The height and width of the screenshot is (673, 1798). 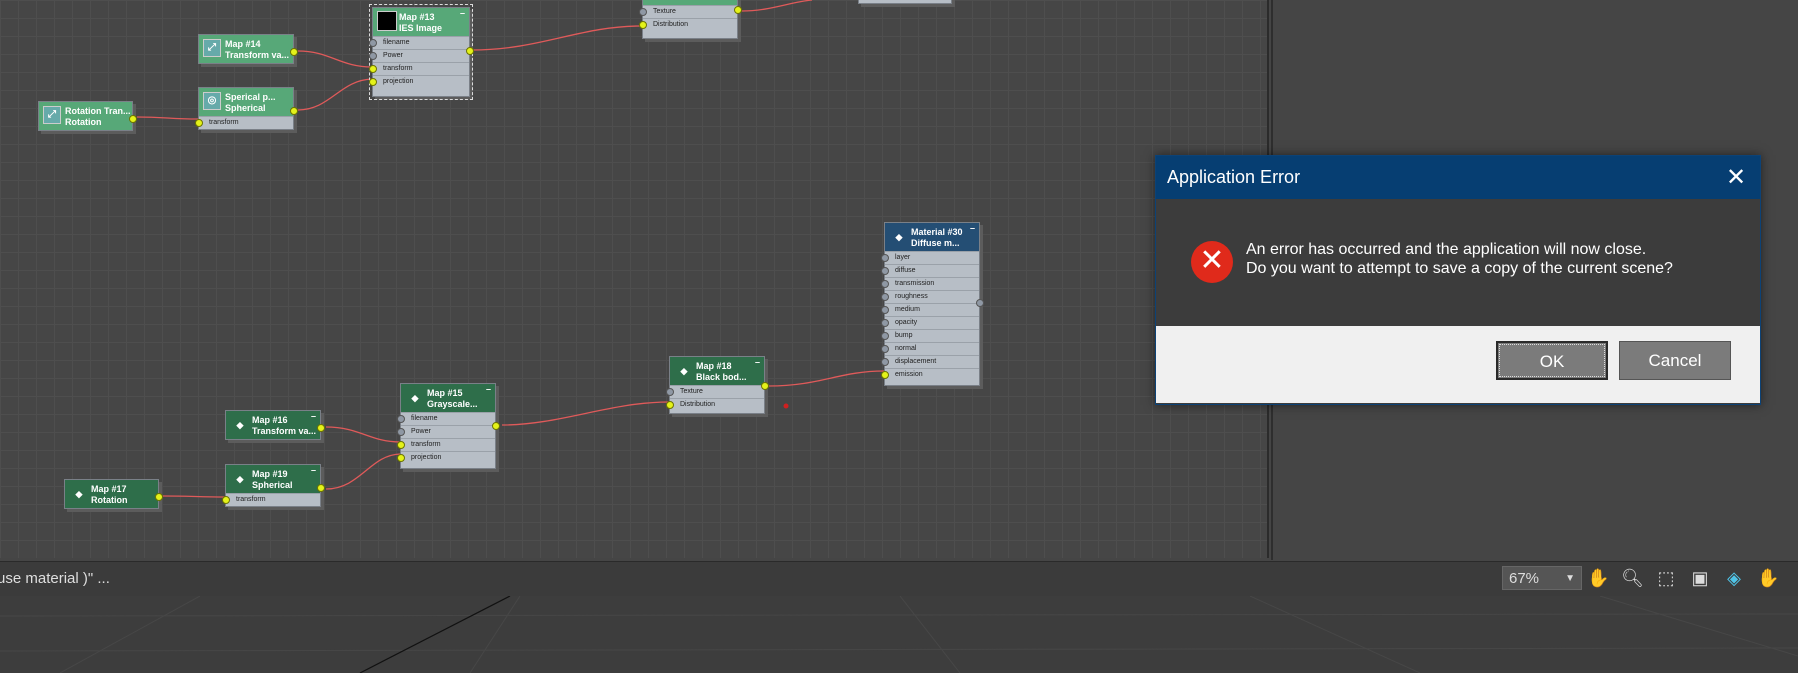 I want to click on node-title: Map #14, so click(x=243, y=44).